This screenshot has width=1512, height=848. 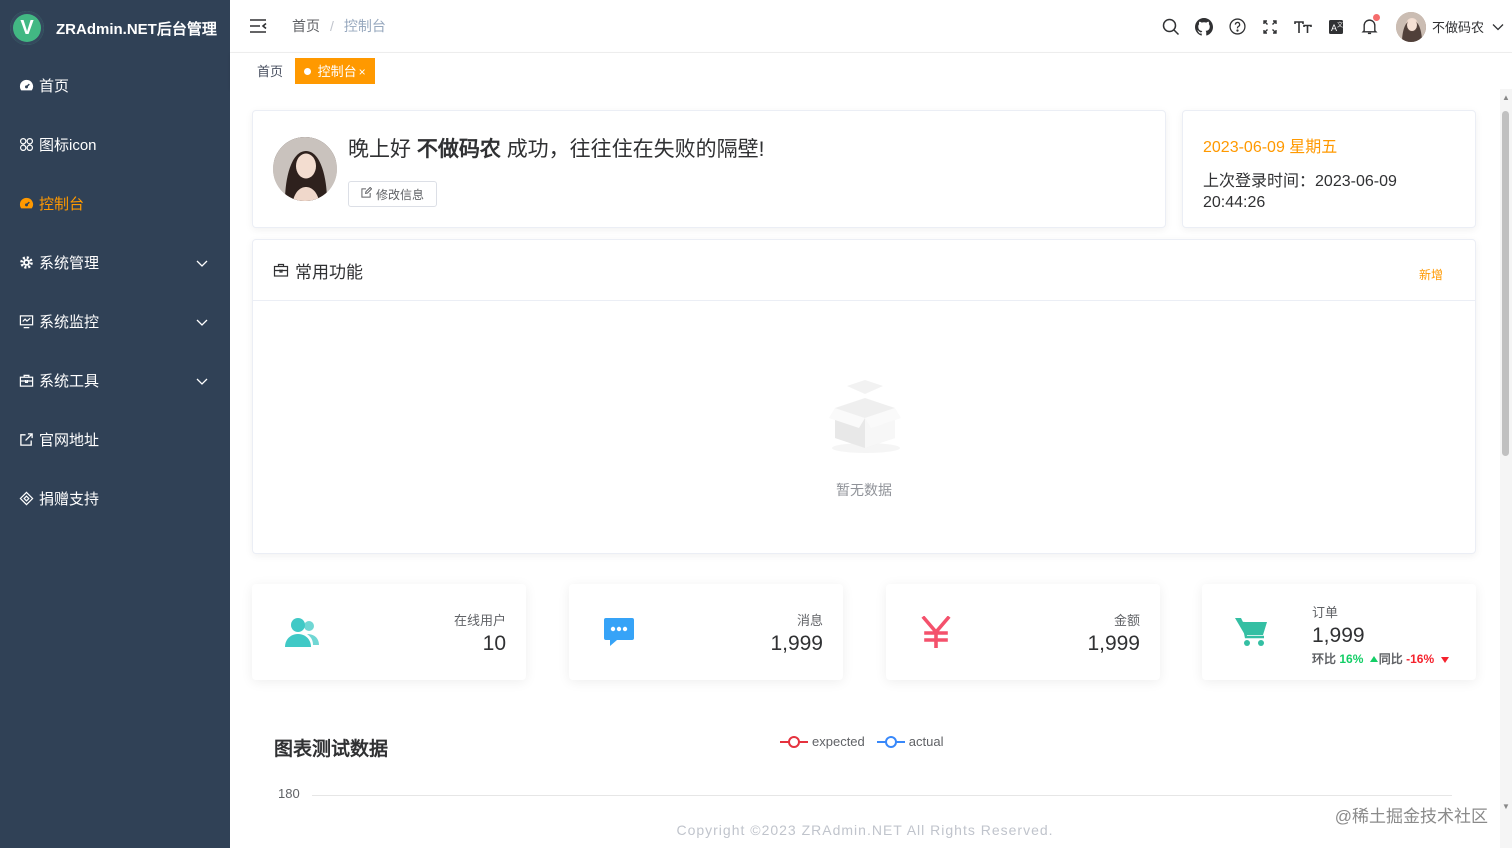 I want to click on sidebar-item-label: 控制台, so click(x=62, y=204).